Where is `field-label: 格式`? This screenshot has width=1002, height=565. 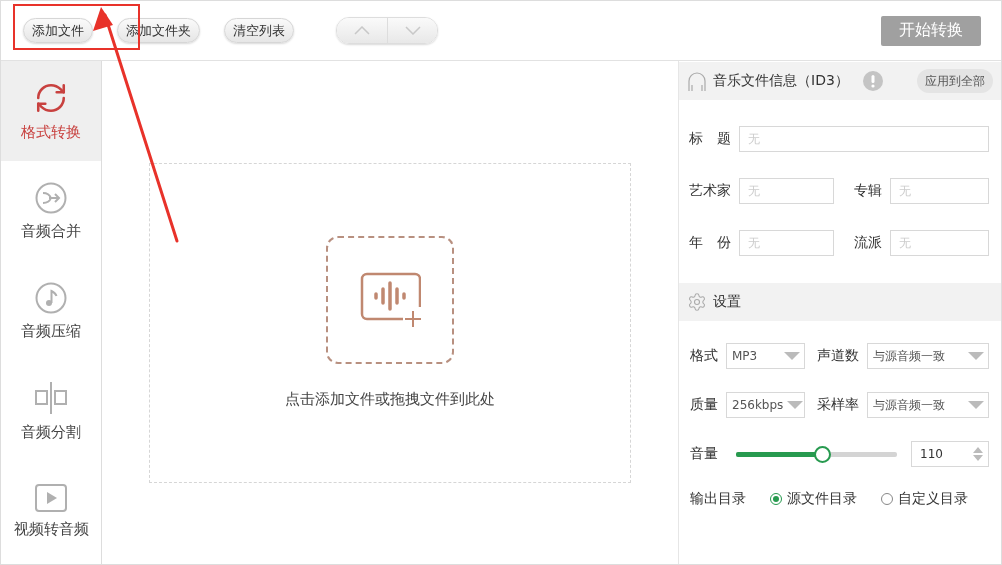 field-label: 格式 is located at coordinates (703, 356).